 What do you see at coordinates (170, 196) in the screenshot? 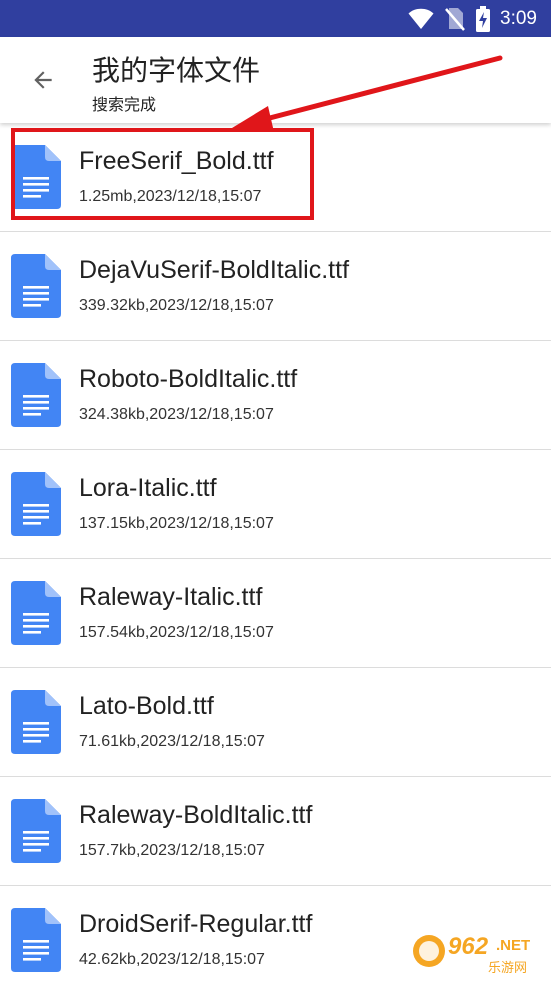
I see `file-meta: 1.25mb,2023/12/18,15:07` at bounding box center [170, 196].